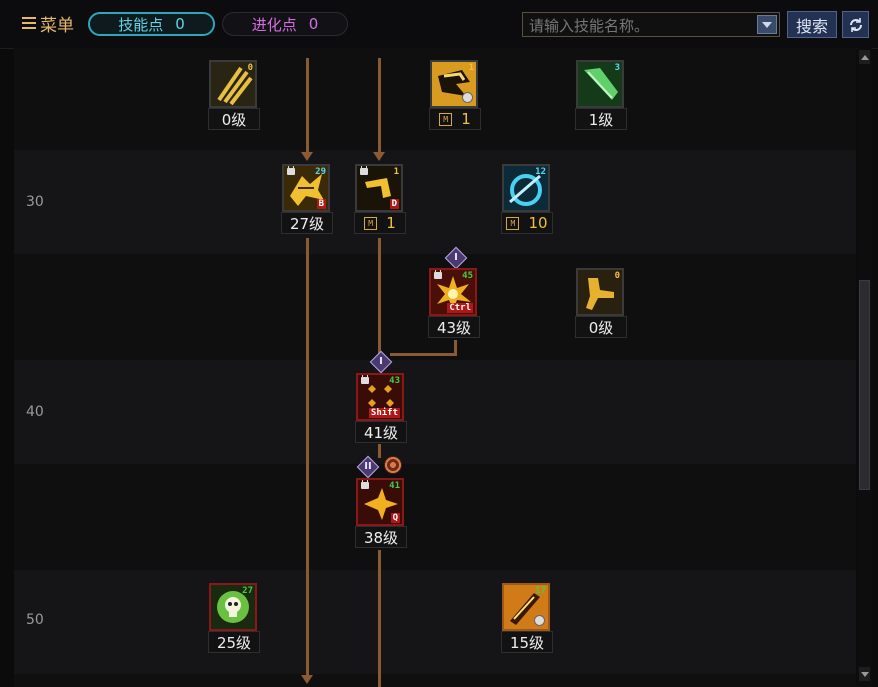 Image resolution: width=878 pixels, height=687 pixels. What do you see at coordinates (601, 119) in the screenshot?
I see `skill-level: 1级` at bounding box center [601, 119].